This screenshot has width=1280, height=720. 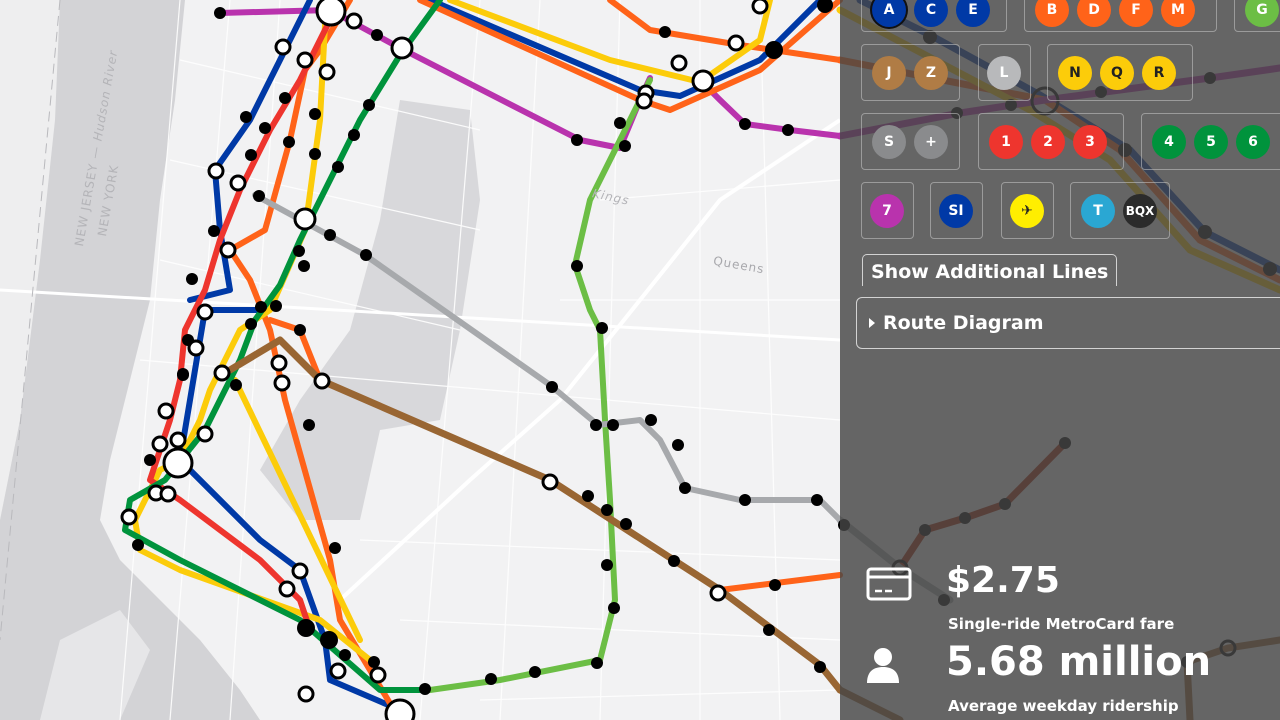 What do you see at coordinates (1068, 323) in the screenshot?
I see `route-diagram-toggle: Route Diagram` at bounding box center [1068, 323].